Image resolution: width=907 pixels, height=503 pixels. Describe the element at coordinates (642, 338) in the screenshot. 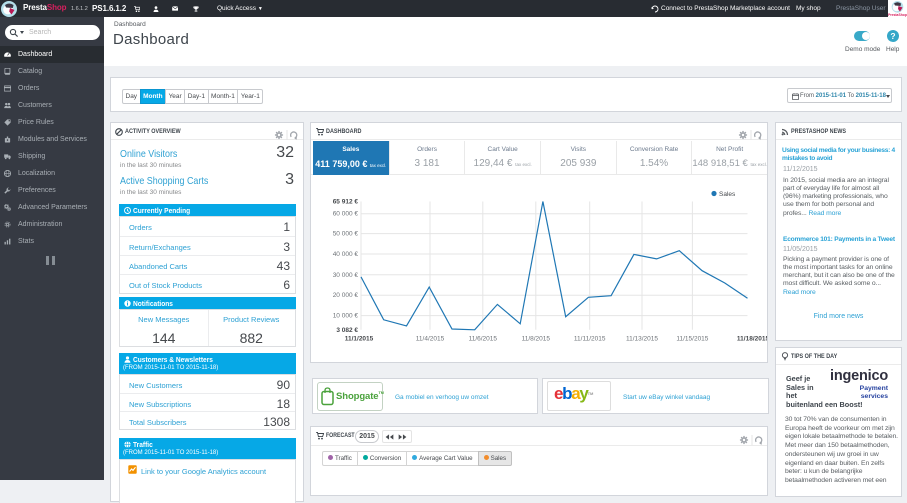

I see `svg-text: 11/13/2015` at that location.